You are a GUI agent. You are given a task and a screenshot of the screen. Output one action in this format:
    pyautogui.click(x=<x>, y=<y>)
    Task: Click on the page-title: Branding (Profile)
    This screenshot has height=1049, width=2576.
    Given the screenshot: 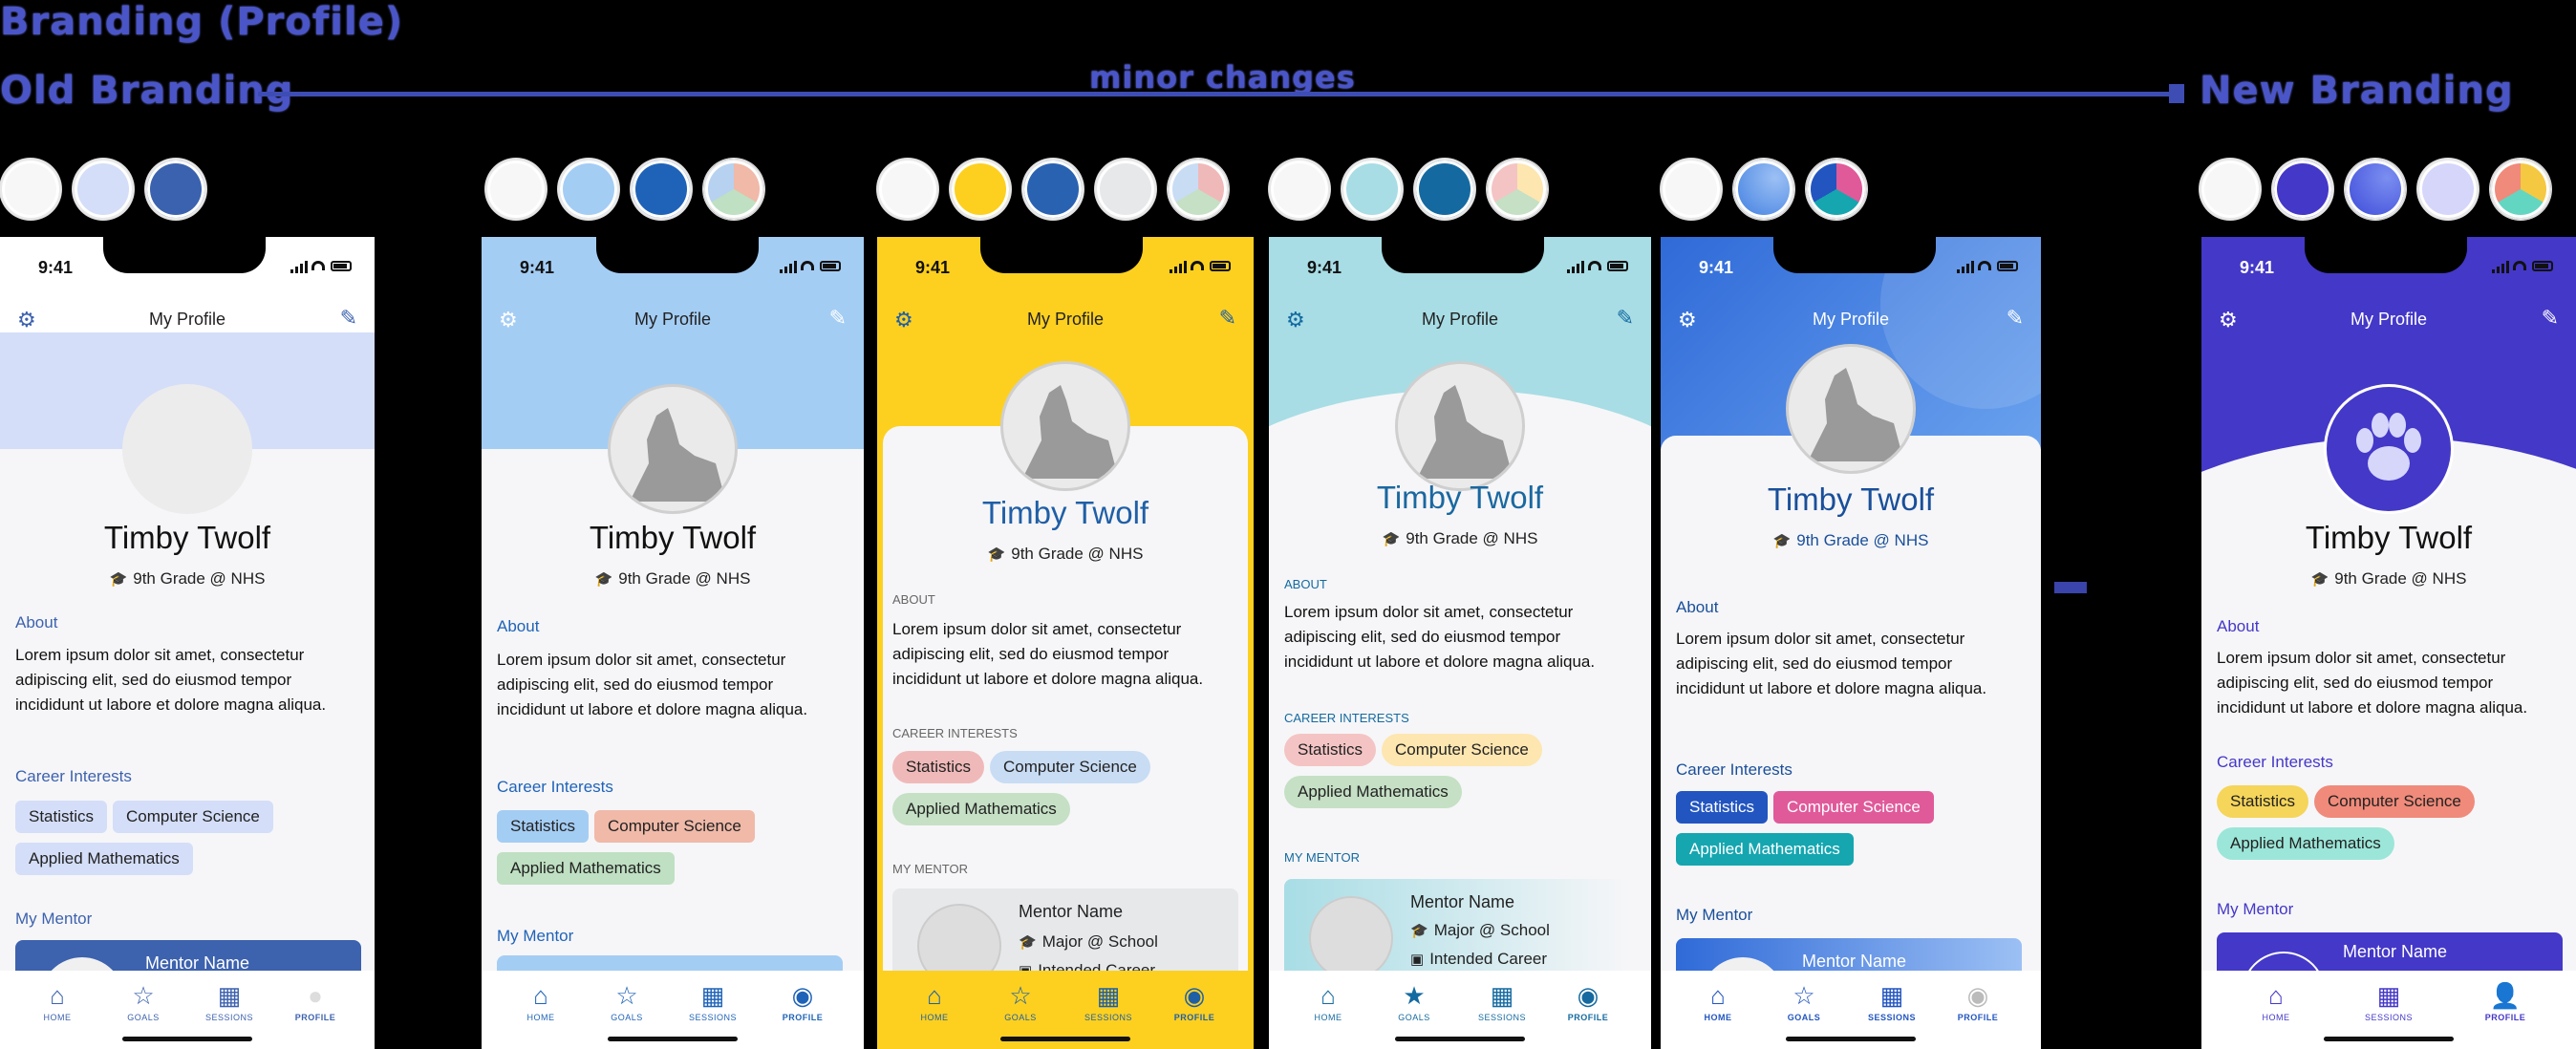 What is the action you would take?
    pyautogui.click(x=202, y=22)
    